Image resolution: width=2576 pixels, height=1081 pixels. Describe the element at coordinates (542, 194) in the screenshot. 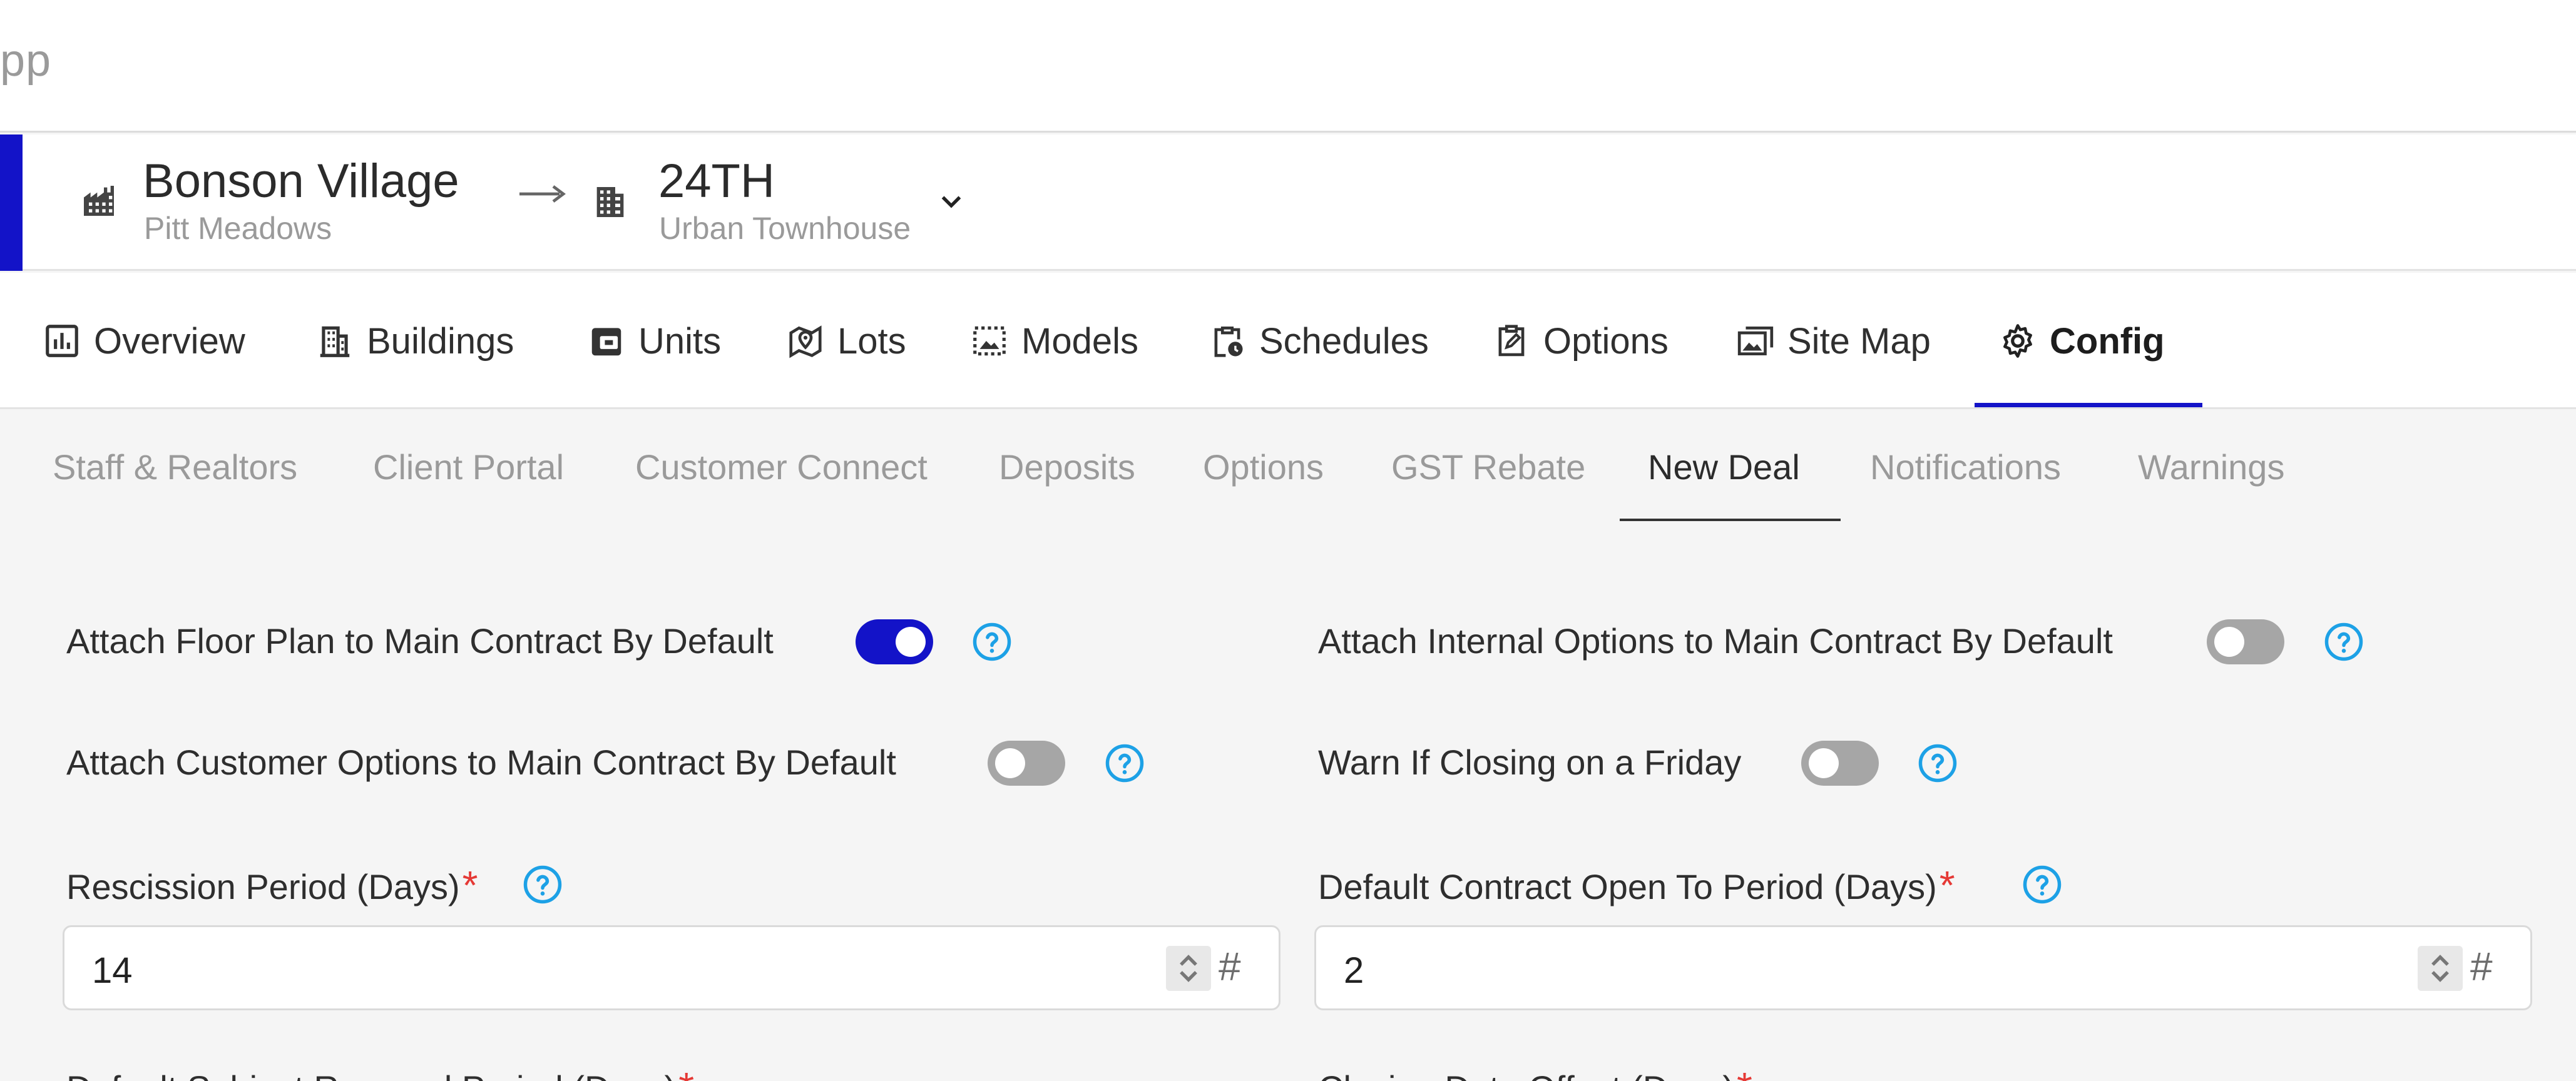

I see `arrow-right-icon` at that location.